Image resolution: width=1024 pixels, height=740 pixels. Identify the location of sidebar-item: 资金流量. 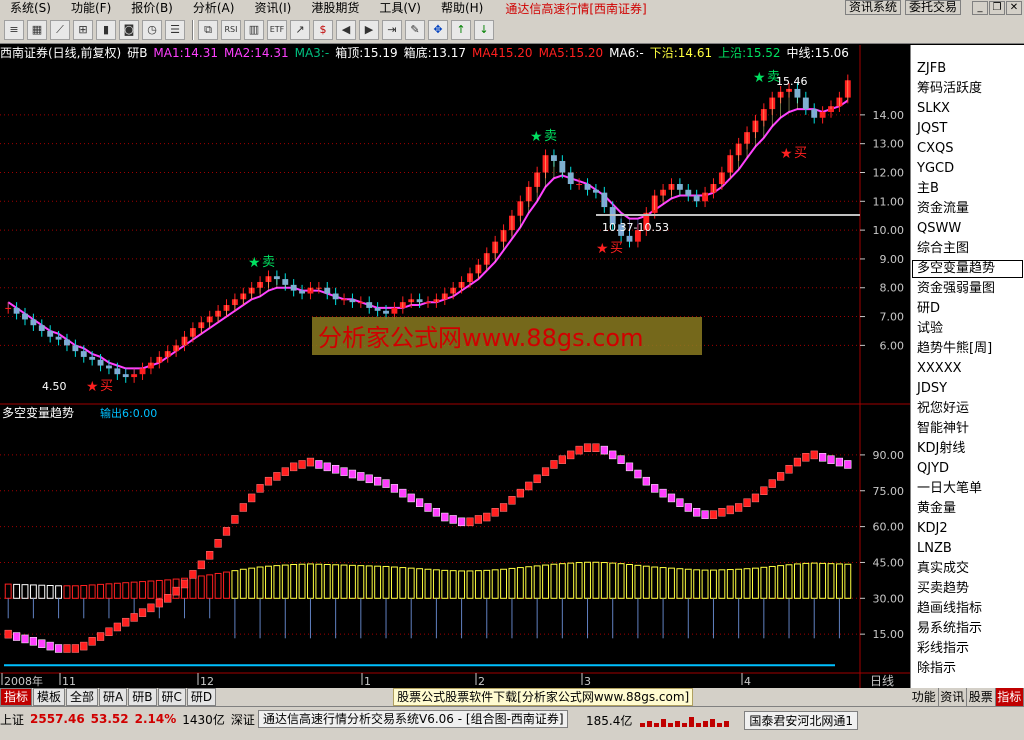
(967, 209).